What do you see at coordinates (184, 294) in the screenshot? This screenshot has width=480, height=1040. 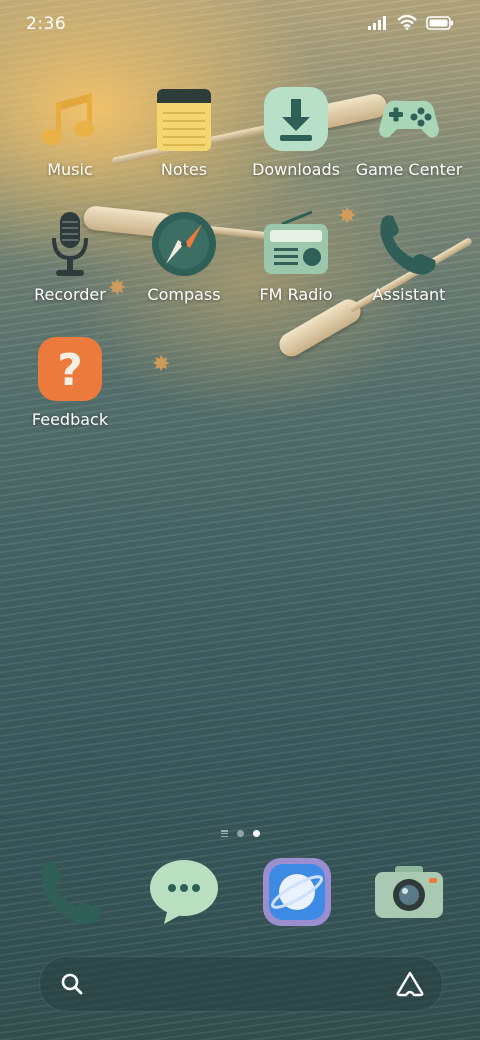 I see `app-label: Compass` at bounding box center [184, 294].